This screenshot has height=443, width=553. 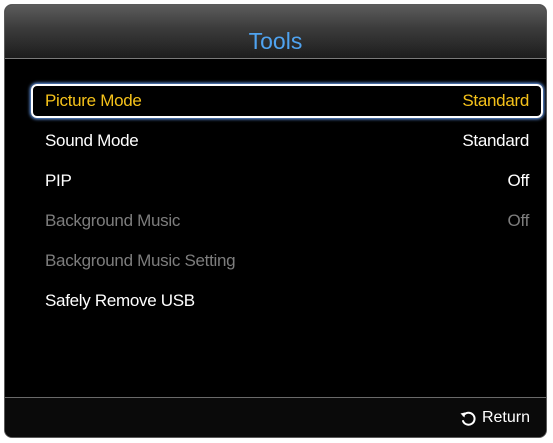 I want to click on return-label: Return, so click(x=505, y=417).